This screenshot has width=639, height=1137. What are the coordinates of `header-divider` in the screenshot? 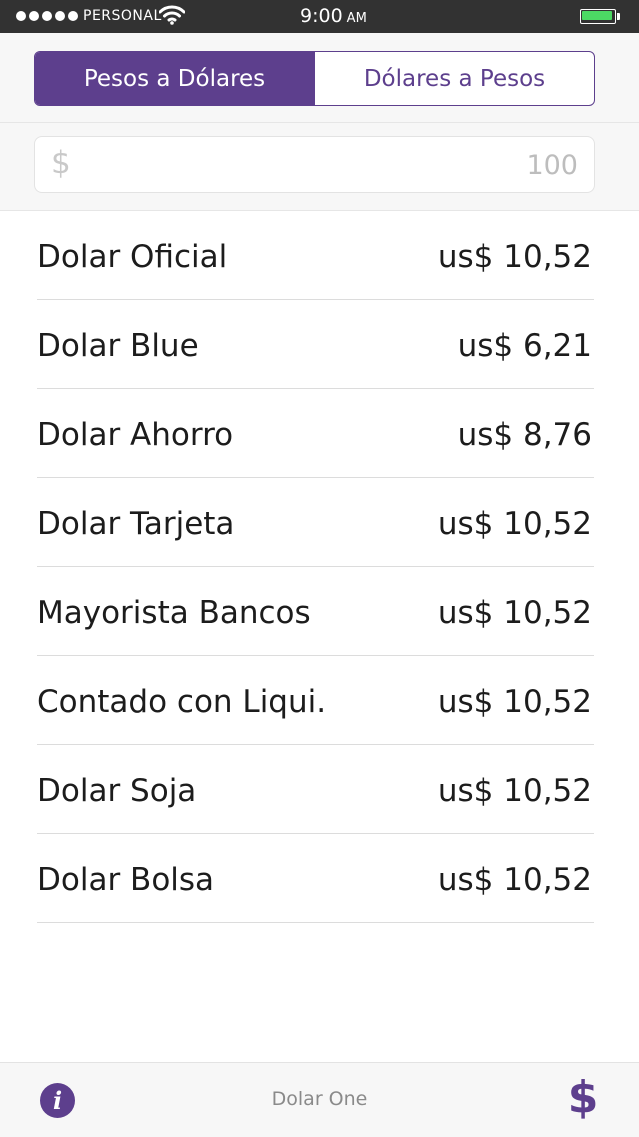 It's located at (319, 122).